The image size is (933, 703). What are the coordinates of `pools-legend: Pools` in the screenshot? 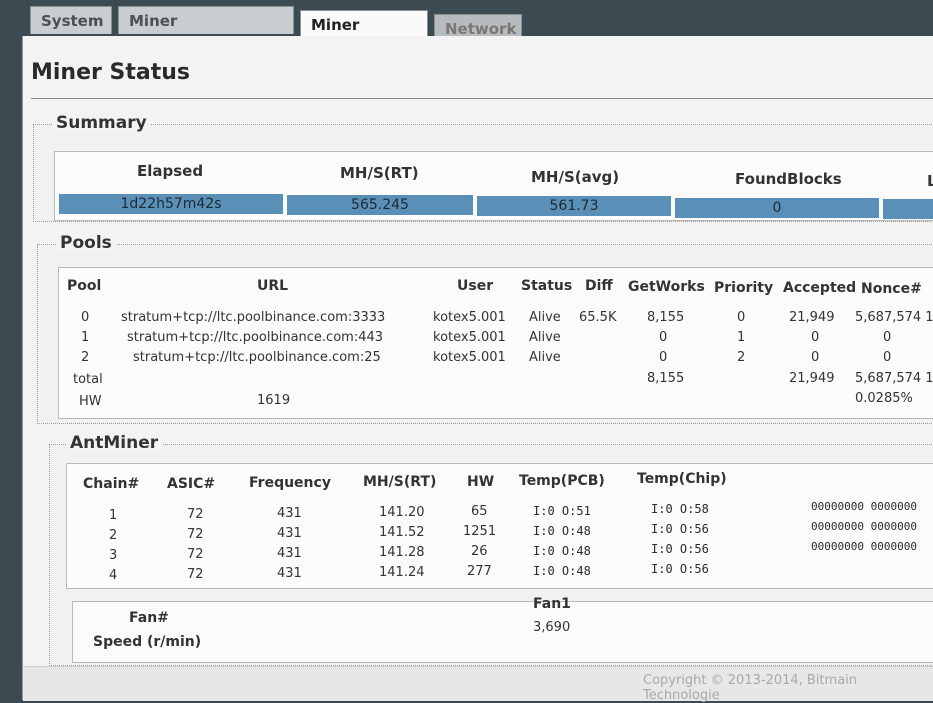 It's located at (86, 243).